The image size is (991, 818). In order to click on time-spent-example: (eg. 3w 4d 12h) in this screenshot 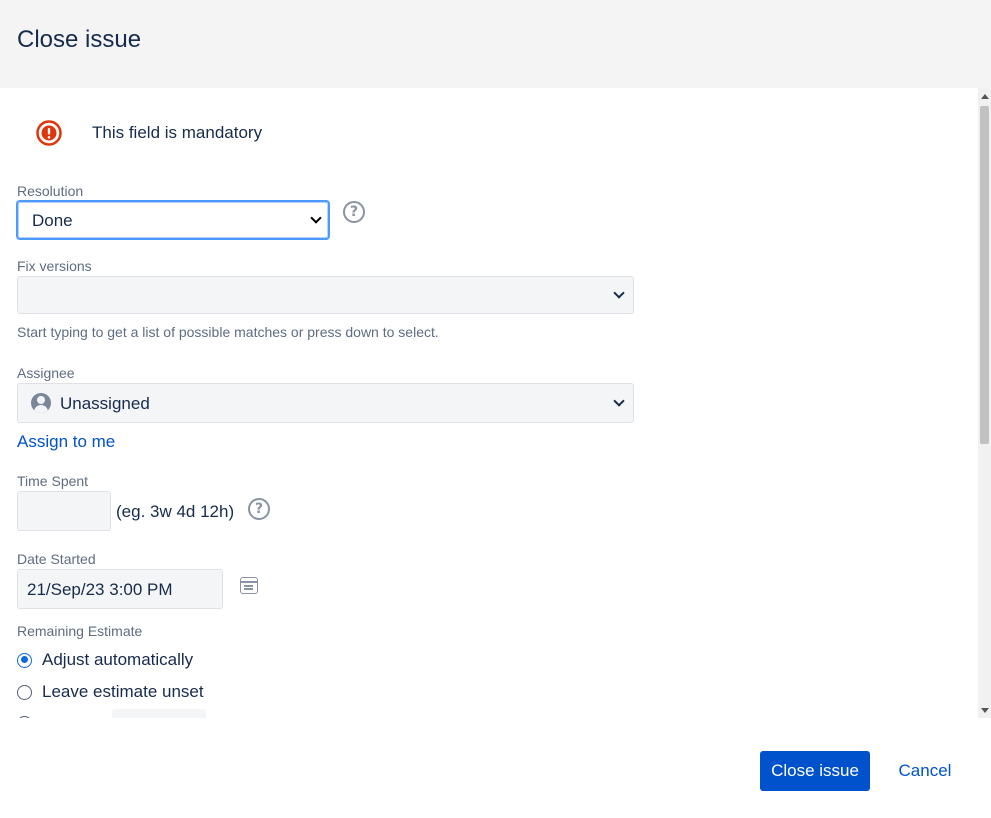, I will do `click(175, 511)`.